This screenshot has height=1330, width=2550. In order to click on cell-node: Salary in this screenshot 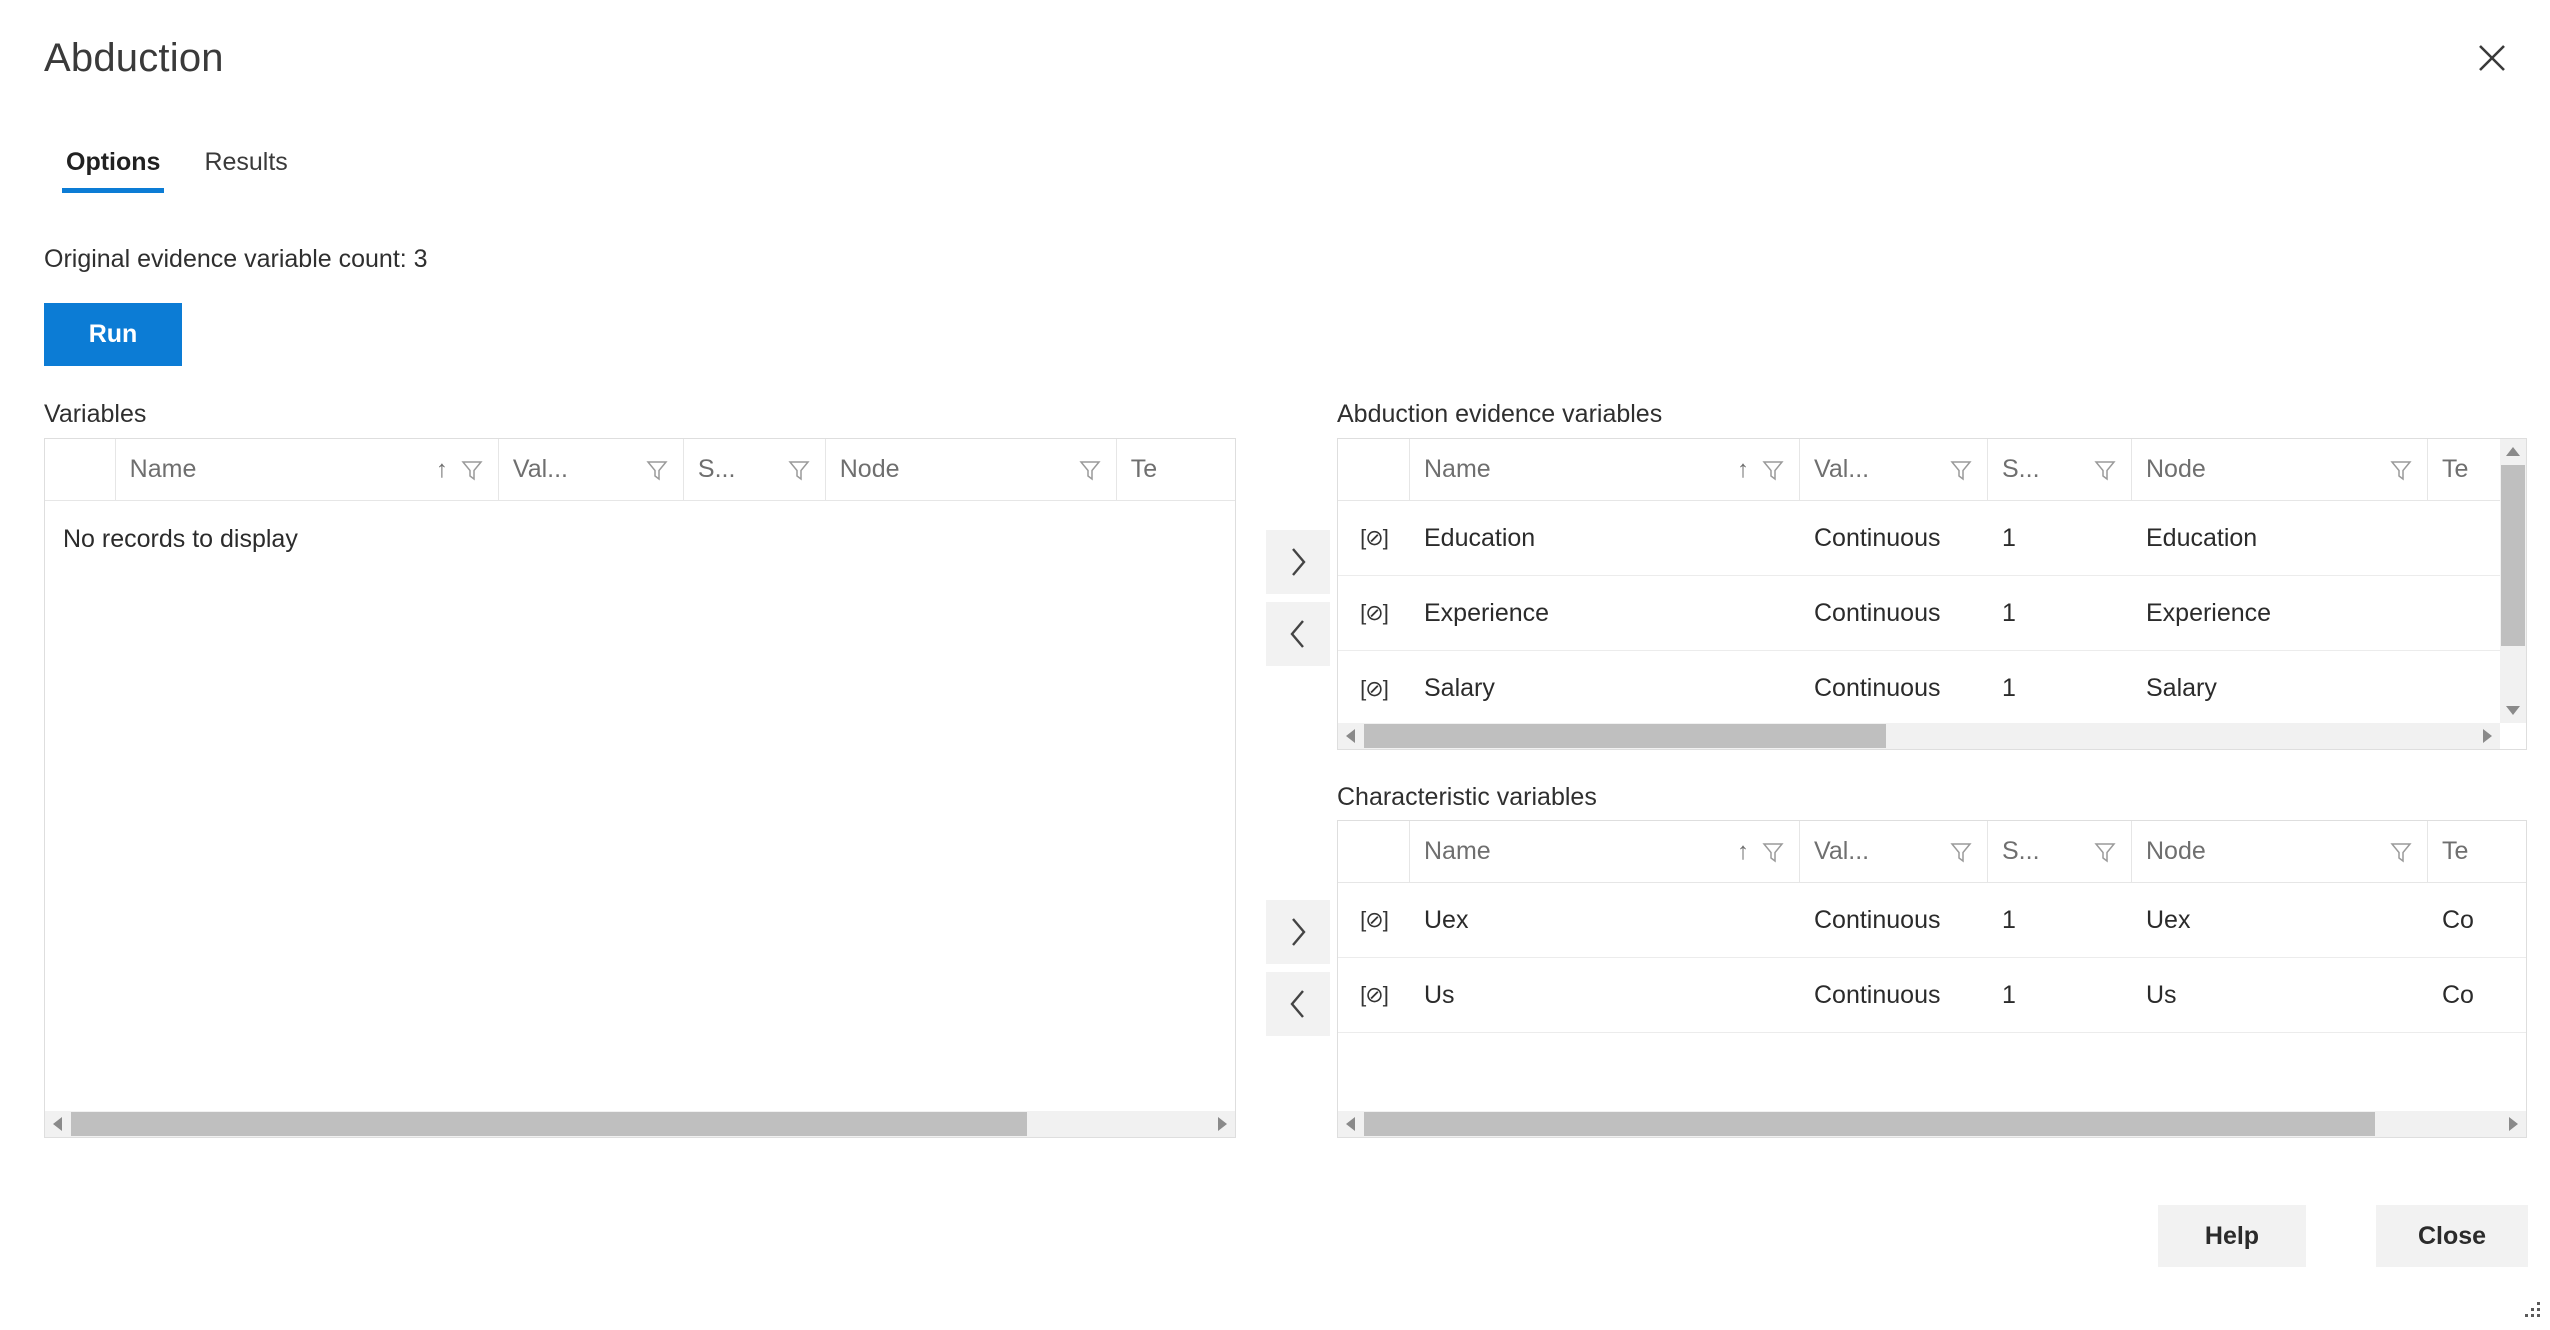, I will do `click(2181, 688)`.